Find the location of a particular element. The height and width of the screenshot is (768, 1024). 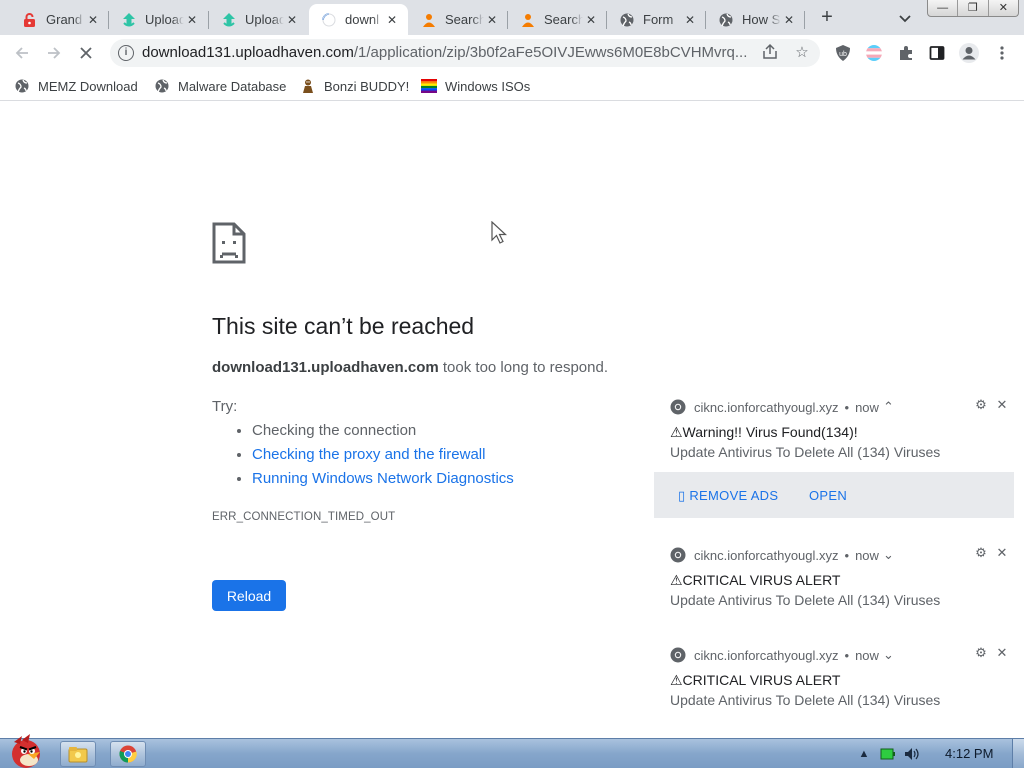

new-tab-button: + is located at coordinates (827, 18).